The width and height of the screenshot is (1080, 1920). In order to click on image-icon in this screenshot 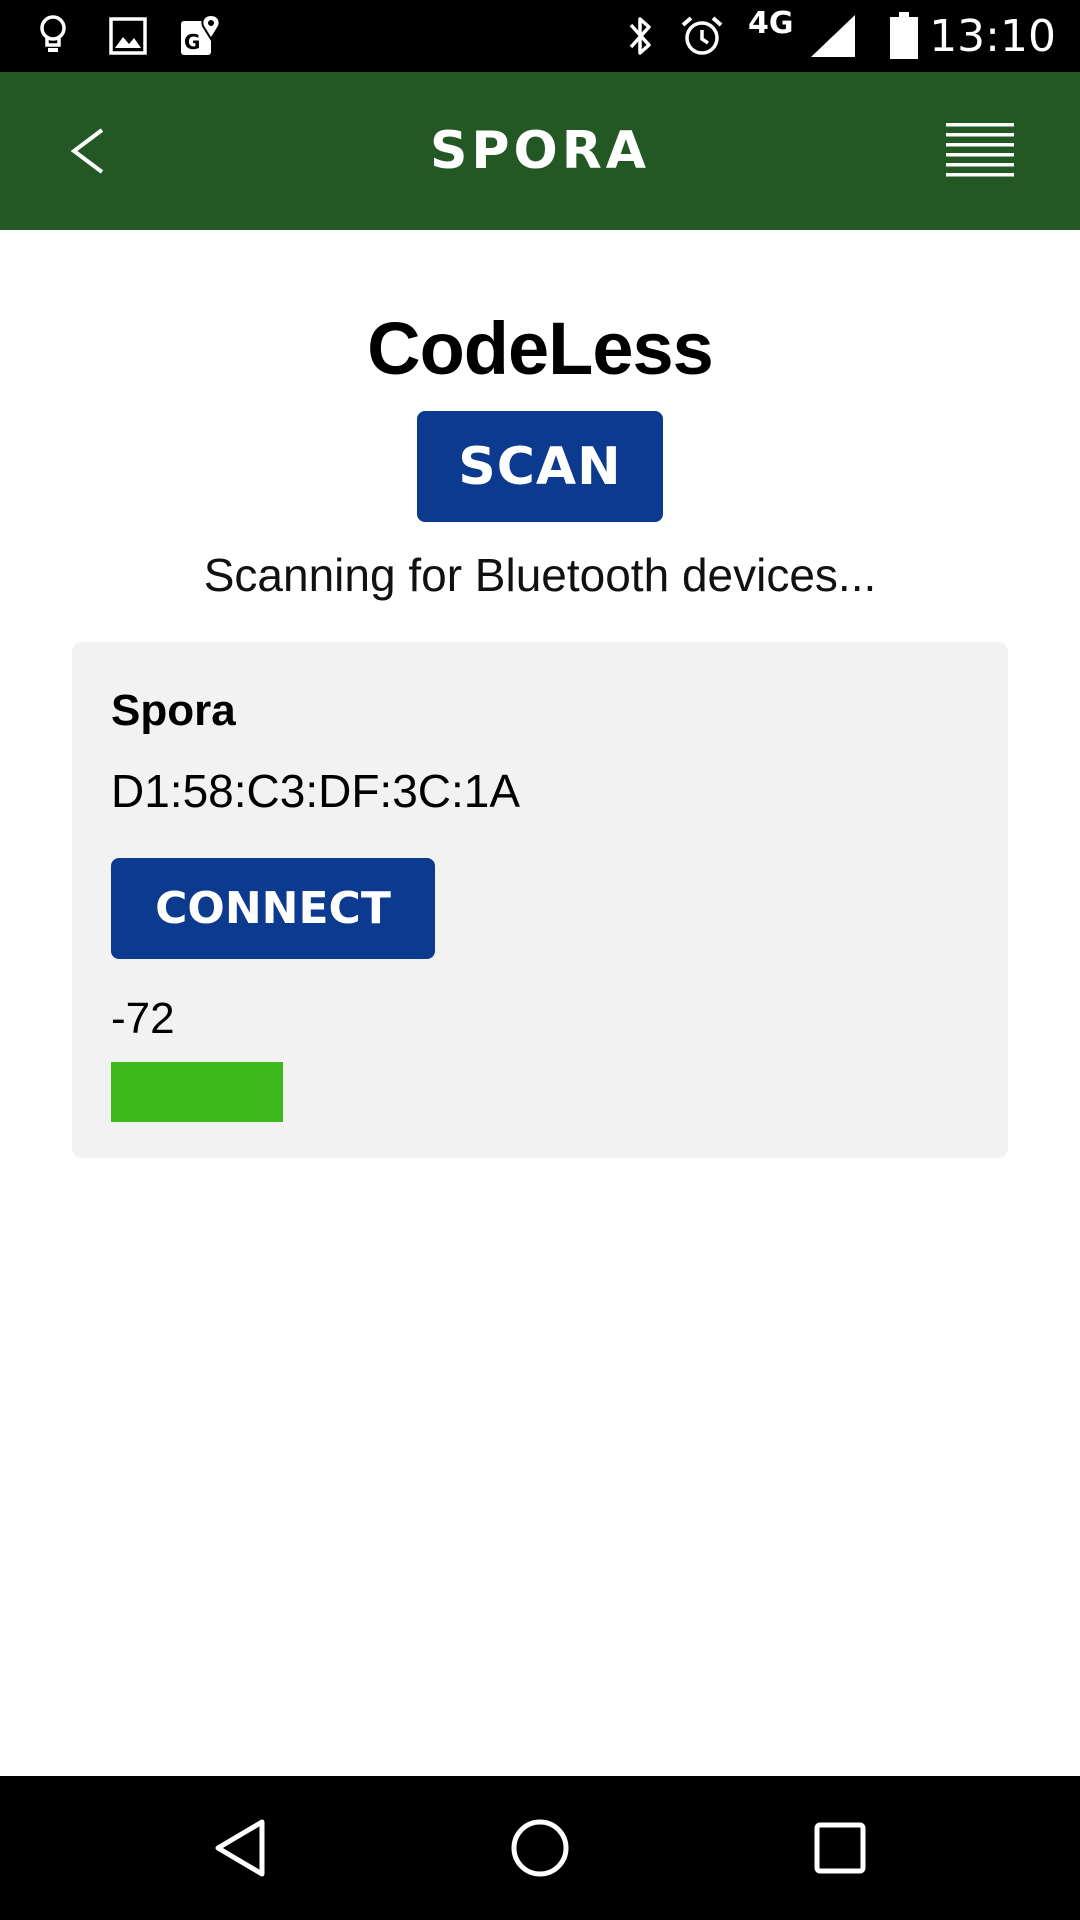, I will do `click(128, 36)`.